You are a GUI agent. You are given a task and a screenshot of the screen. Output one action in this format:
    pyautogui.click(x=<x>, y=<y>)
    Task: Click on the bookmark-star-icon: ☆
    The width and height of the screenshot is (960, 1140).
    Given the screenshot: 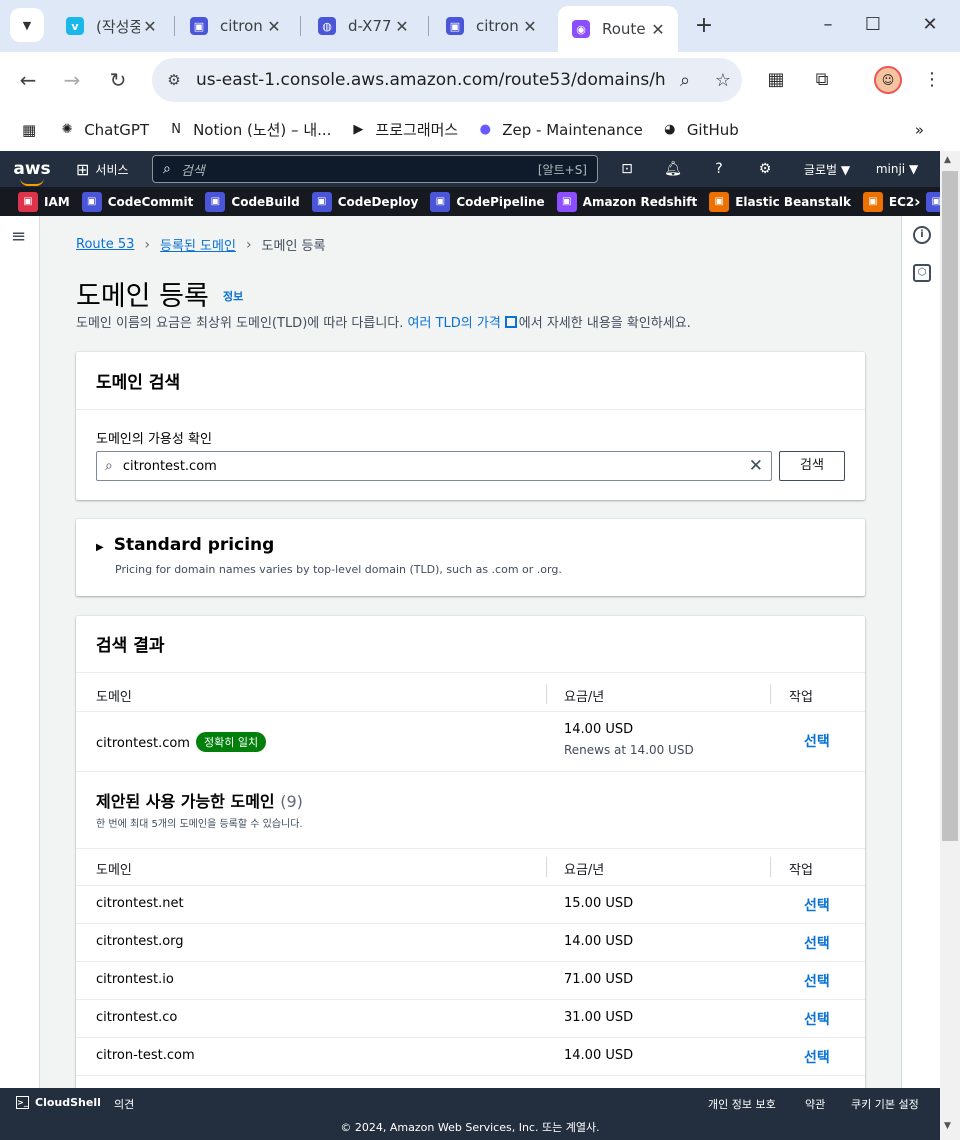 What is the action you would take?
    pyautogui.click(x=723, y=80)
    